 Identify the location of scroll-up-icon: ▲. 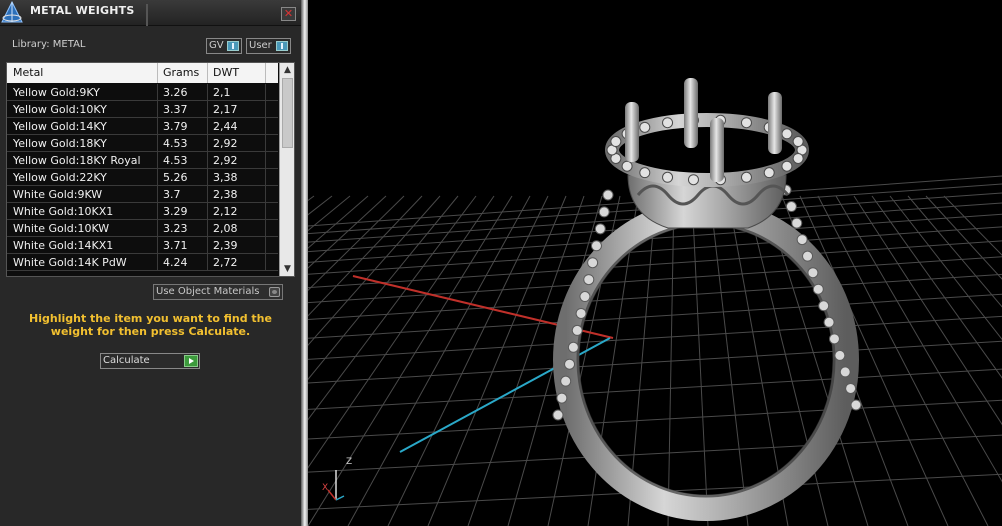
(287, 70).